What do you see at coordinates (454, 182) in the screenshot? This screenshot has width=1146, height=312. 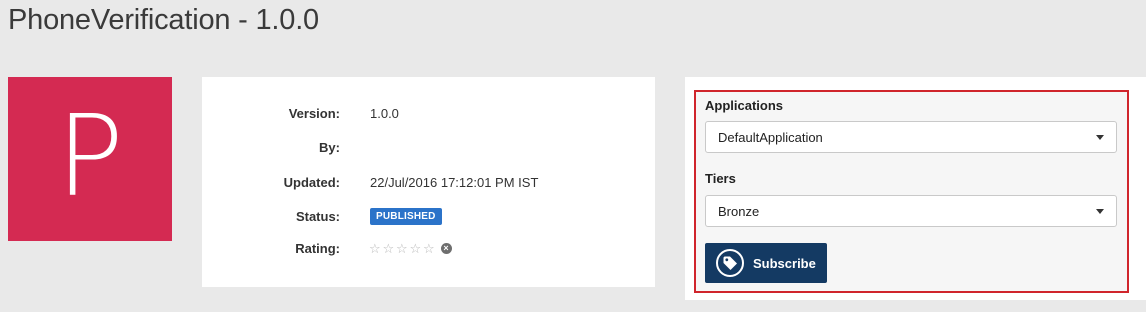 I see `updated-value: 22/Jul/2016 17:12:01 PM IST` at bounding box center [454, 182].